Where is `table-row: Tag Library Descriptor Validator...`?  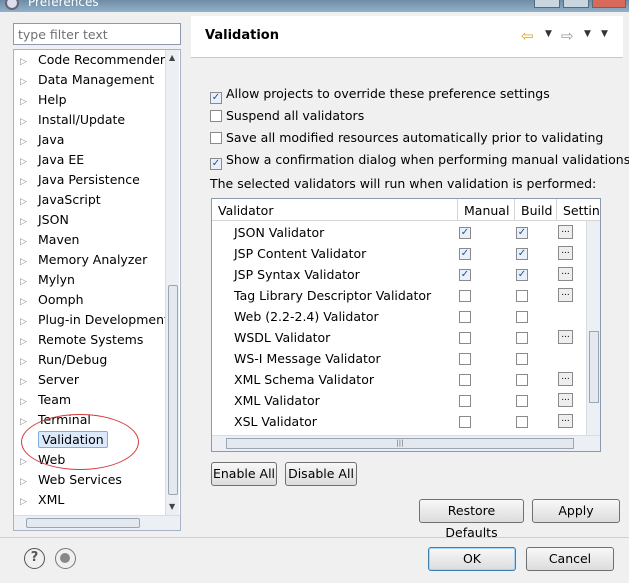 table-row: Tag Library Descriptor Validator... is located at coordinates (400, 296).